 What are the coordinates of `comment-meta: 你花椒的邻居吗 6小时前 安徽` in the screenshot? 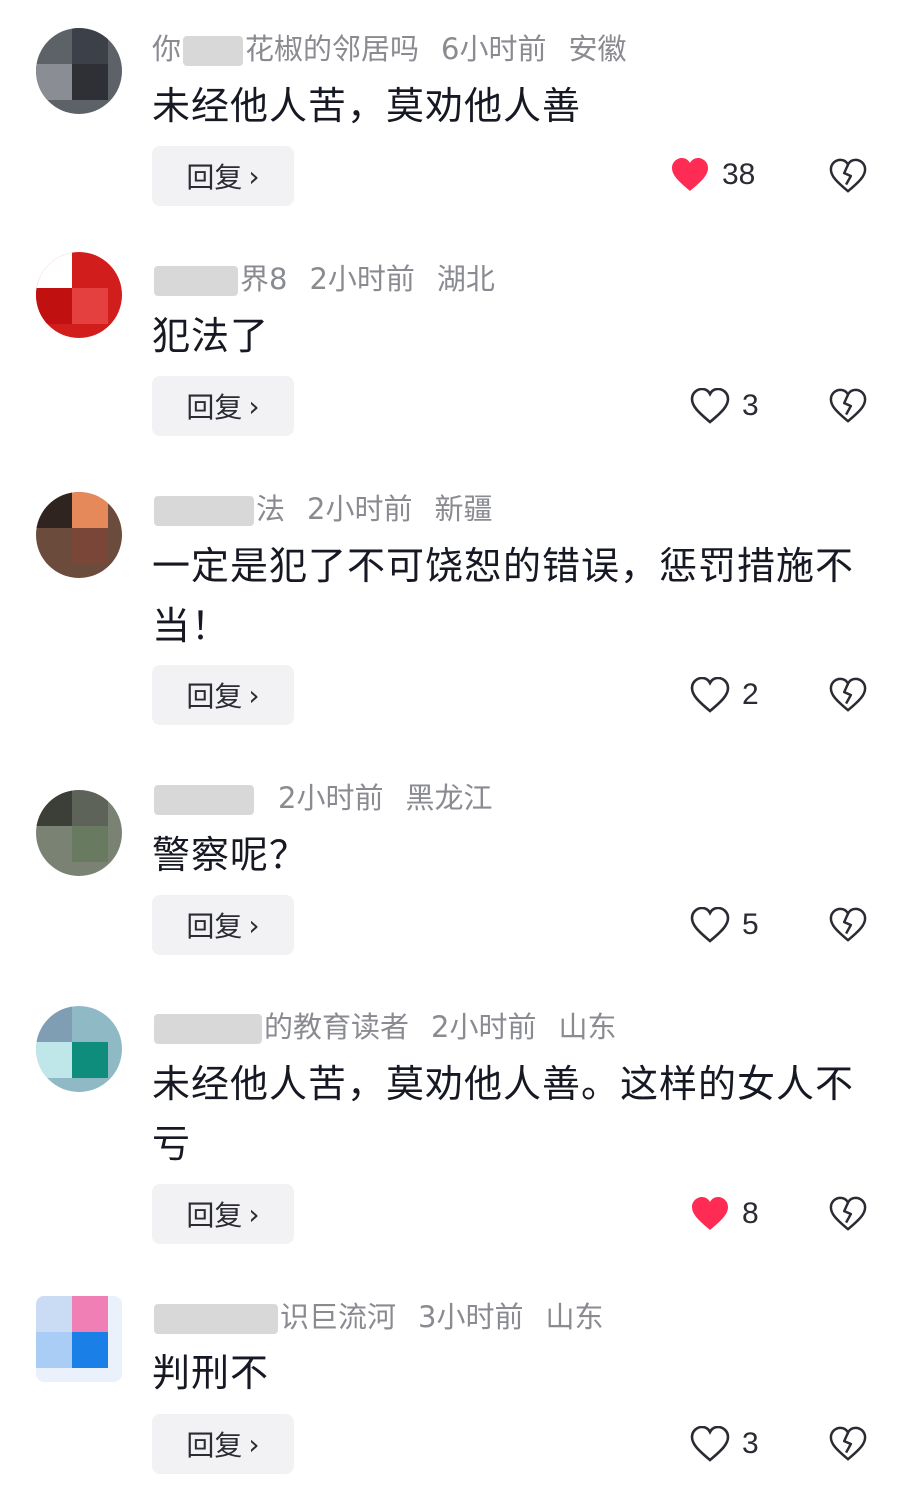 It's located at (389, 49).